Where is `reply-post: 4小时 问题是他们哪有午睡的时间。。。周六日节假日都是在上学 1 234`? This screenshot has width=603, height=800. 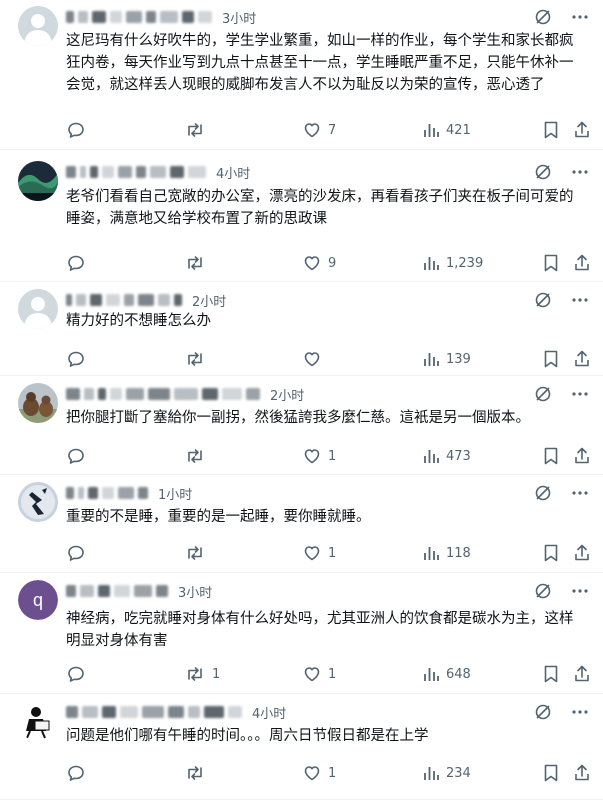
reply-post: 4小时 问题是他们哪有午睡的时间。。。周六日节假日都是在上学 1 234 is located at coordinates (301, 747).